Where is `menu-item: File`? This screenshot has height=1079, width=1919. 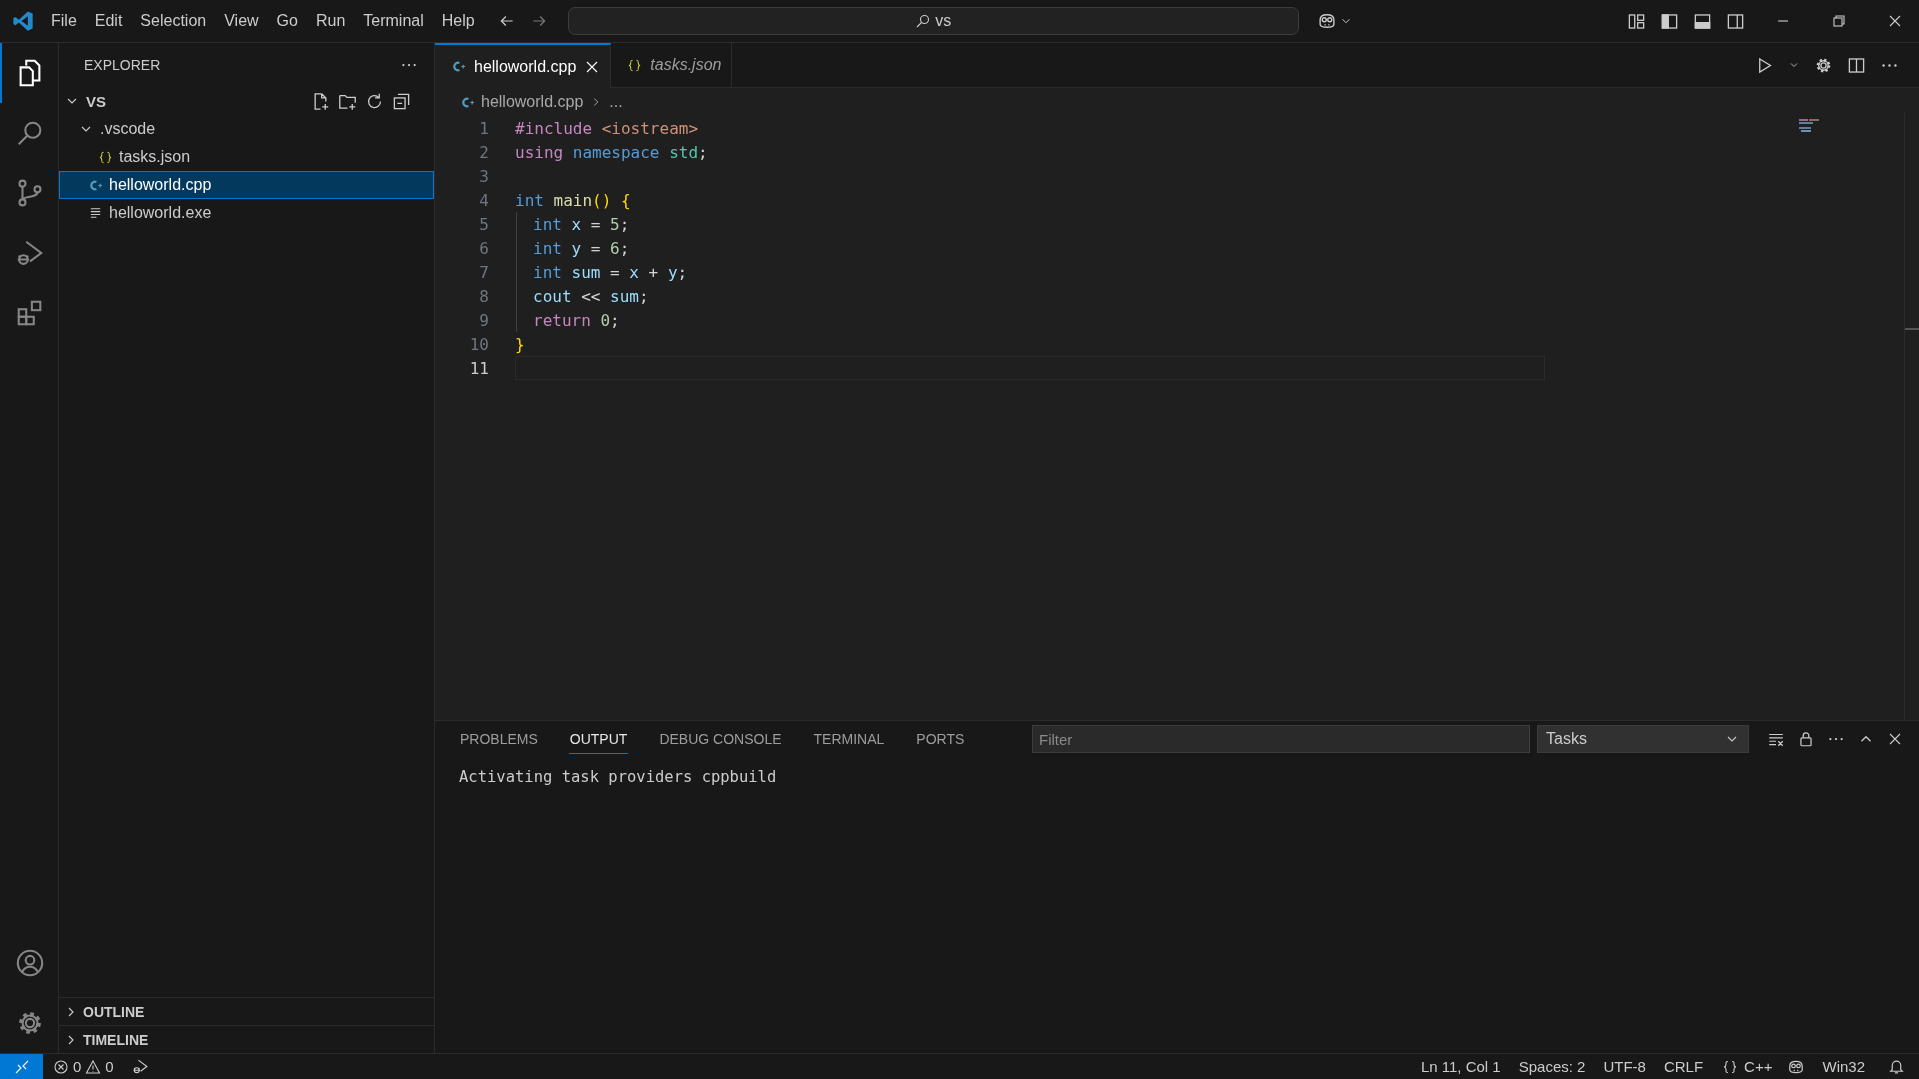 menu-item: File is located at coordinates (64, 21).